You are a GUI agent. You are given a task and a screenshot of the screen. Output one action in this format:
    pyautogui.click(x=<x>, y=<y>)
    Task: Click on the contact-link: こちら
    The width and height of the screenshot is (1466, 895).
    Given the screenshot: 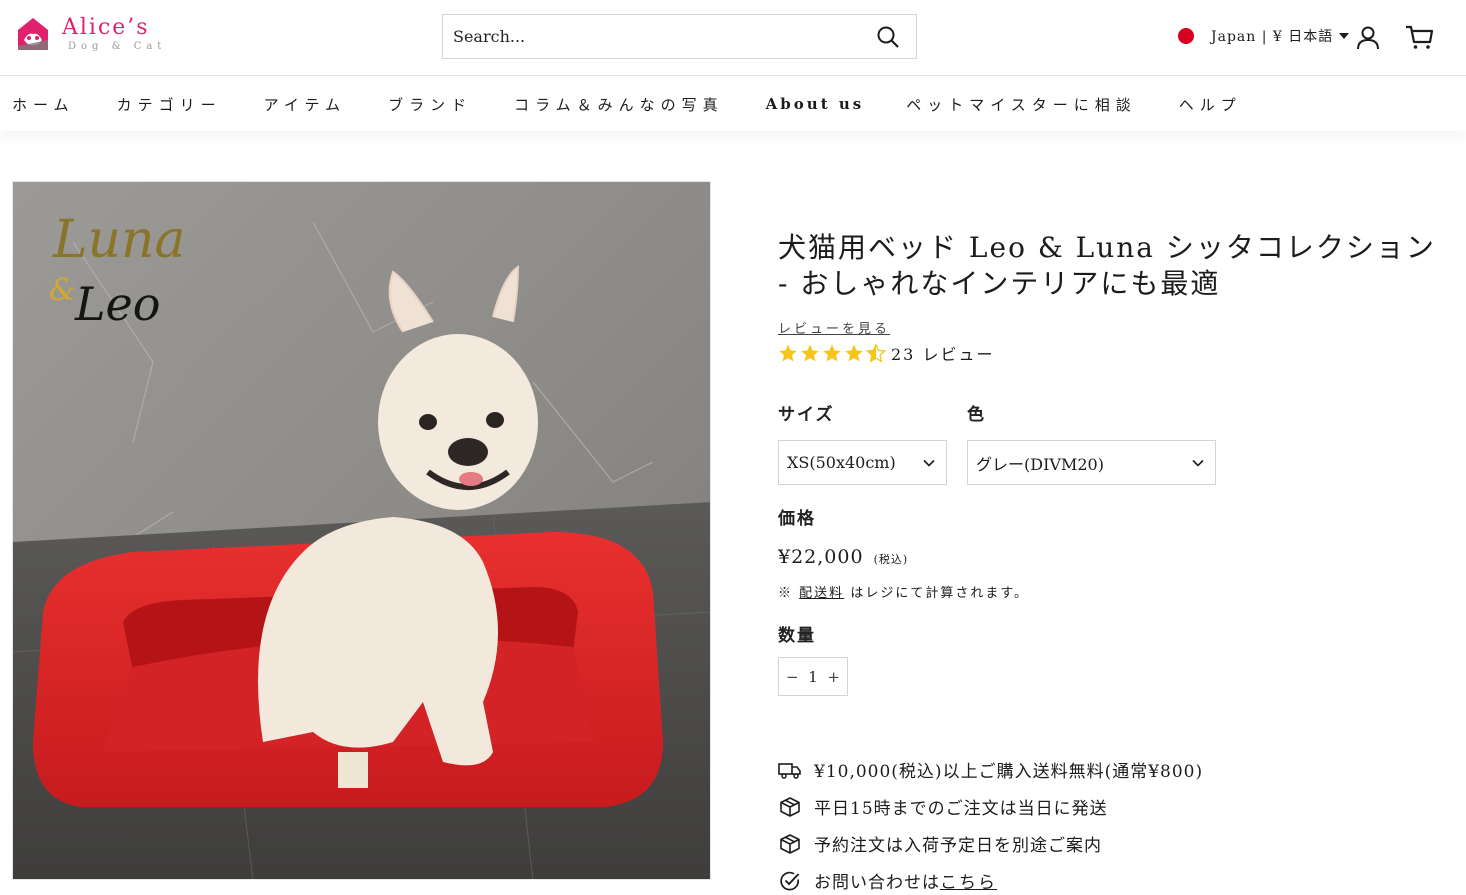 What is the action you would take?
    pyautogui.click(x=968, y=880)
    